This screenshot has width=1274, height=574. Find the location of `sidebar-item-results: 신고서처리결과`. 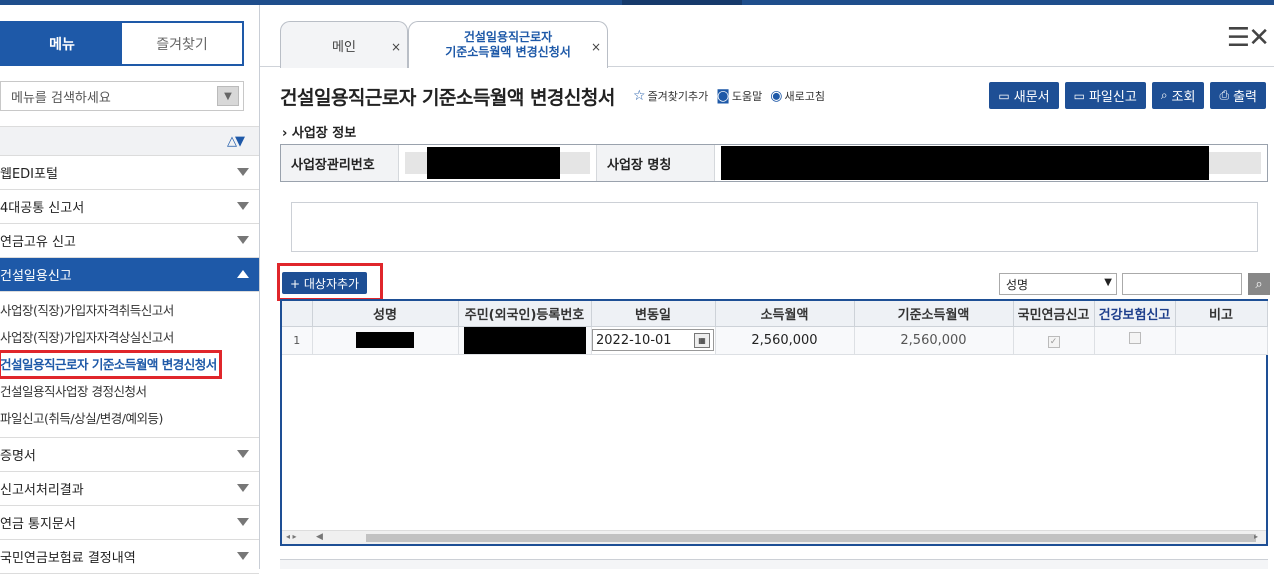

sidebar-item-results: 신고서처리결과 is located at coordinates (129, 489).